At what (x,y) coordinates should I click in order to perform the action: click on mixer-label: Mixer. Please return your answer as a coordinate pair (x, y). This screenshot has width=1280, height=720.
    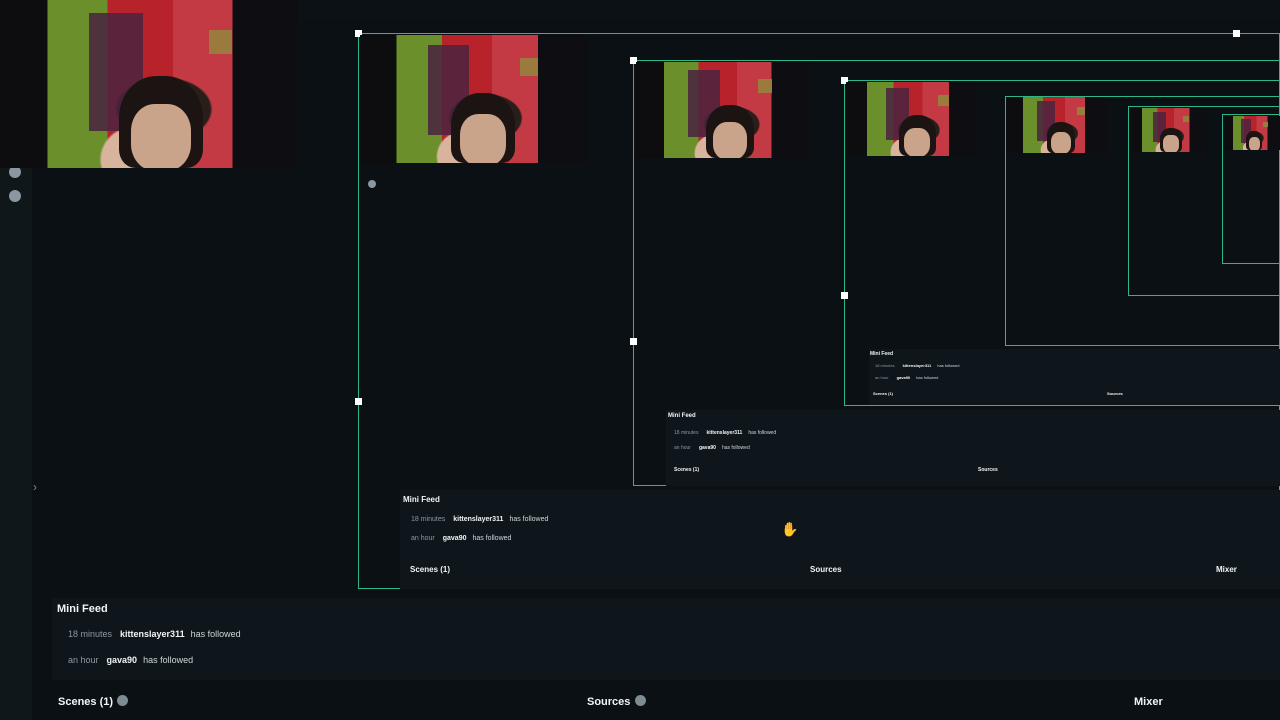
    Looking at the image, I should click on (1148, 702).